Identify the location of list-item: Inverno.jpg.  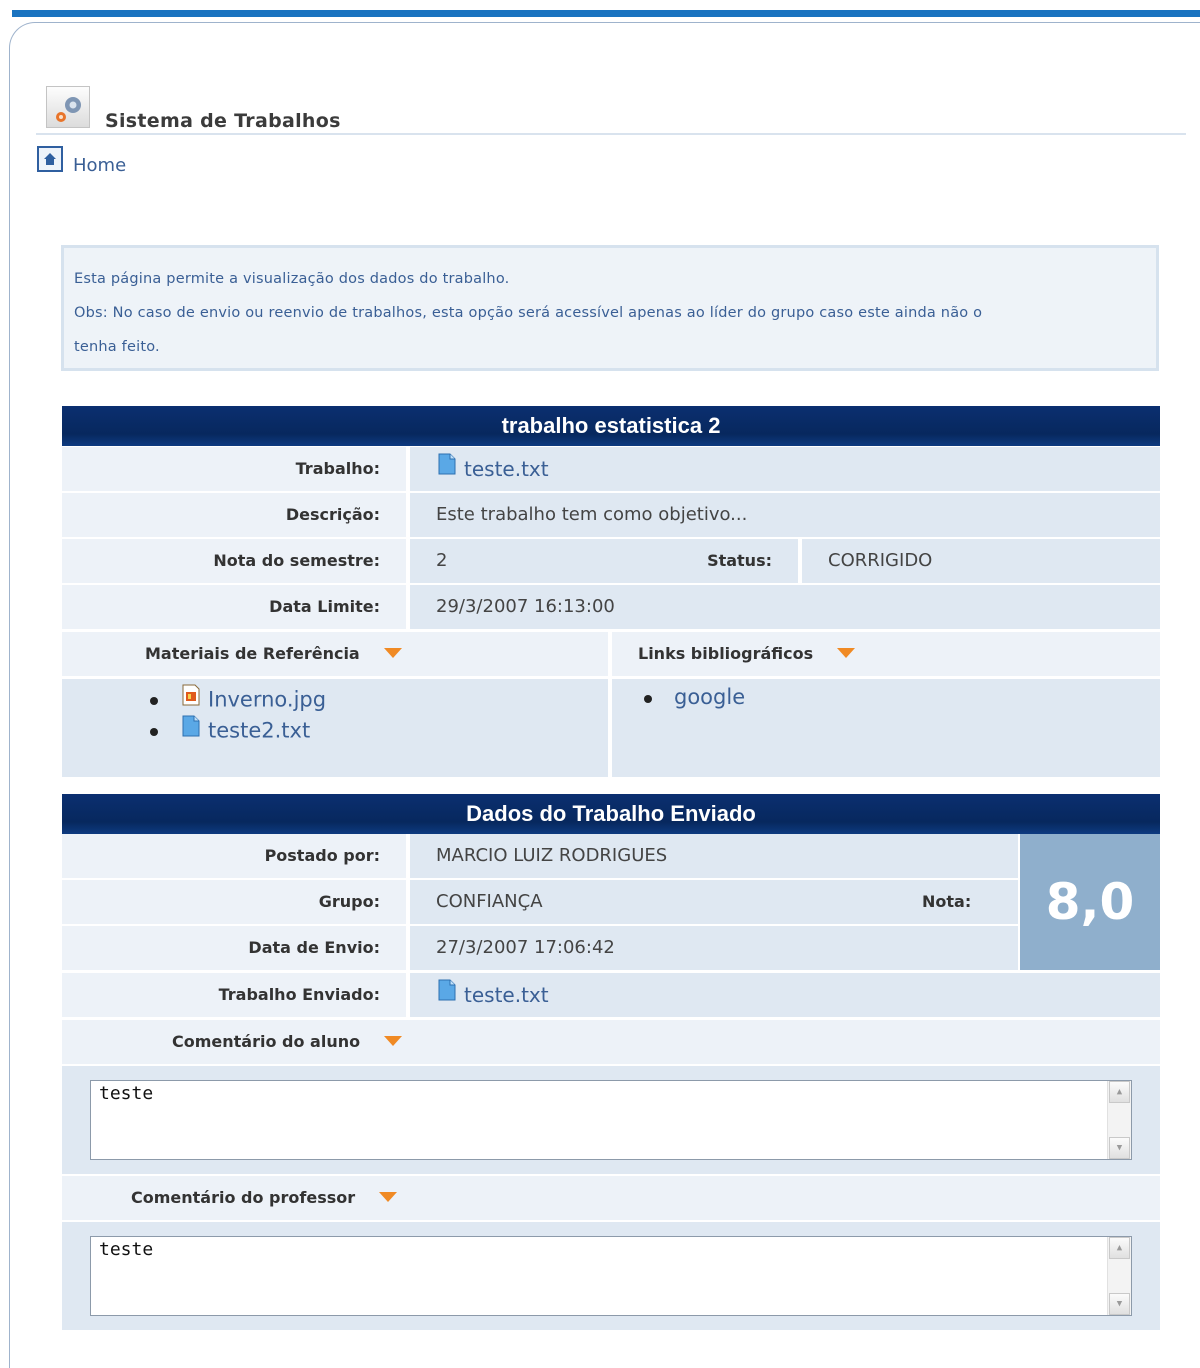
(379, 699).